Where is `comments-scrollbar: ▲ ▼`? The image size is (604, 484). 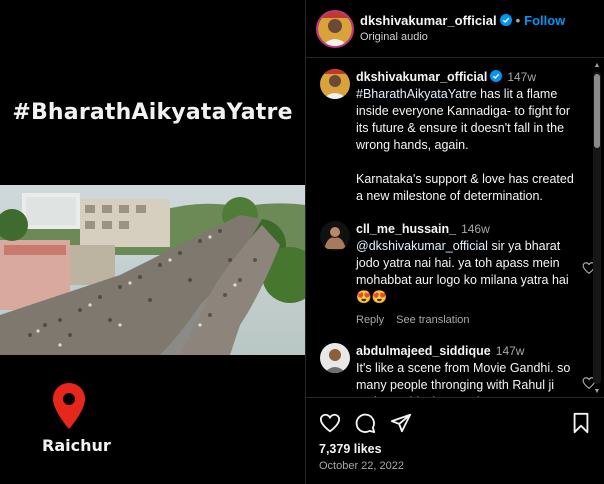
comments-scrollbar: ▲ ▼ is located at coordinates (597, 228).